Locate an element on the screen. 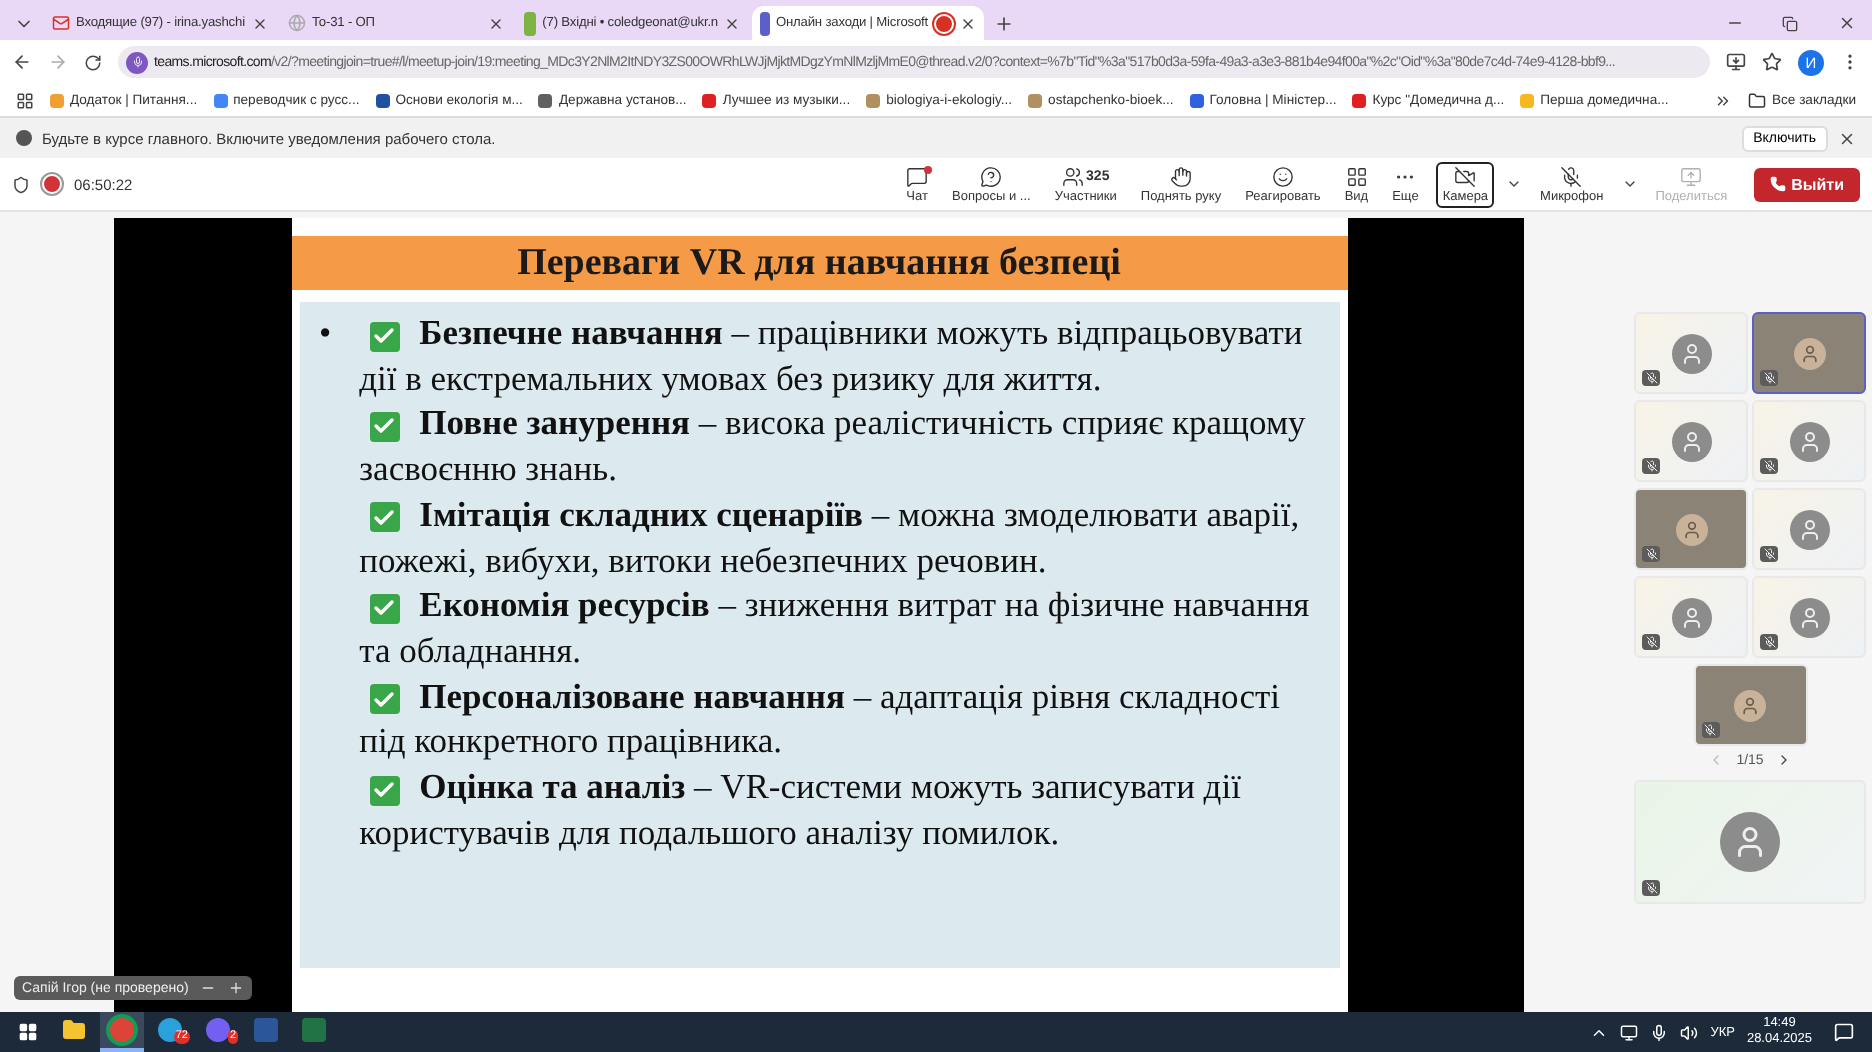 This screenshot has width=1872, height=1052. video-tile is located at coordinates (1809, 353).